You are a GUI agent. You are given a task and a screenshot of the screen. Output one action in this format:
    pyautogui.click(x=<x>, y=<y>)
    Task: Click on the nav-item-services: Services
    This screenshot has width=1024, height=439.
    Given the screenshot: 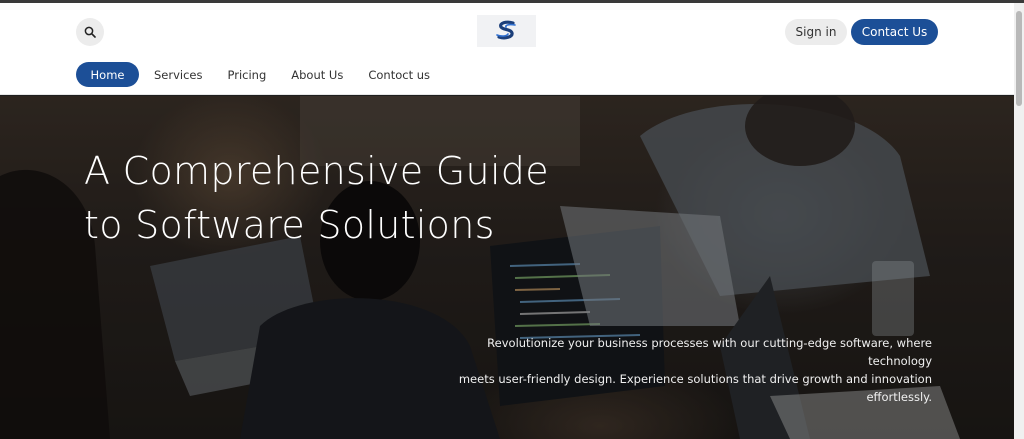 What is the action you would take?
    pyautogui.click(x=178, y=74)
    